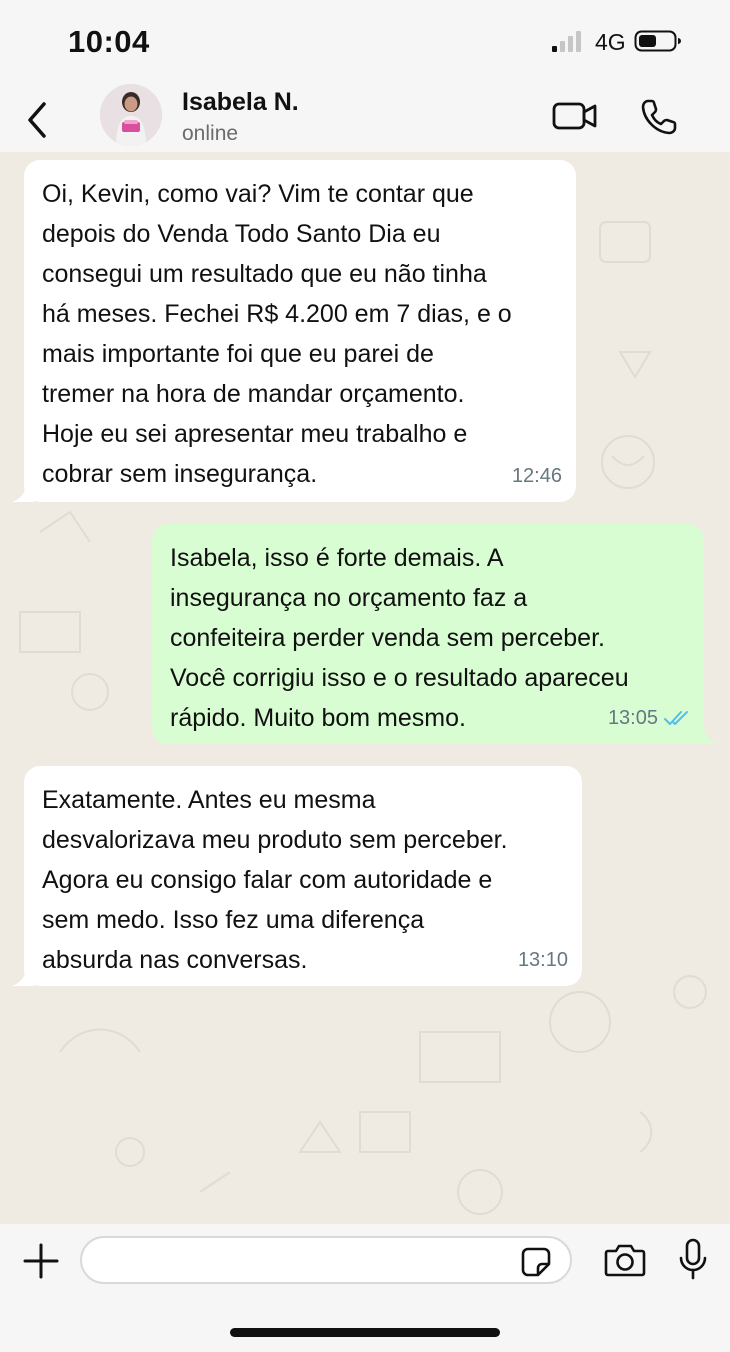 The image size is (730, 1352). What do you see at coordinates (542, 960) in the screenshot?
I see `message-time: 13:10` at bounding box center [542, 960].